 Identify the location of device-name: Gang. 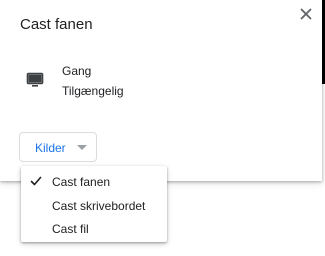
(77, 71).